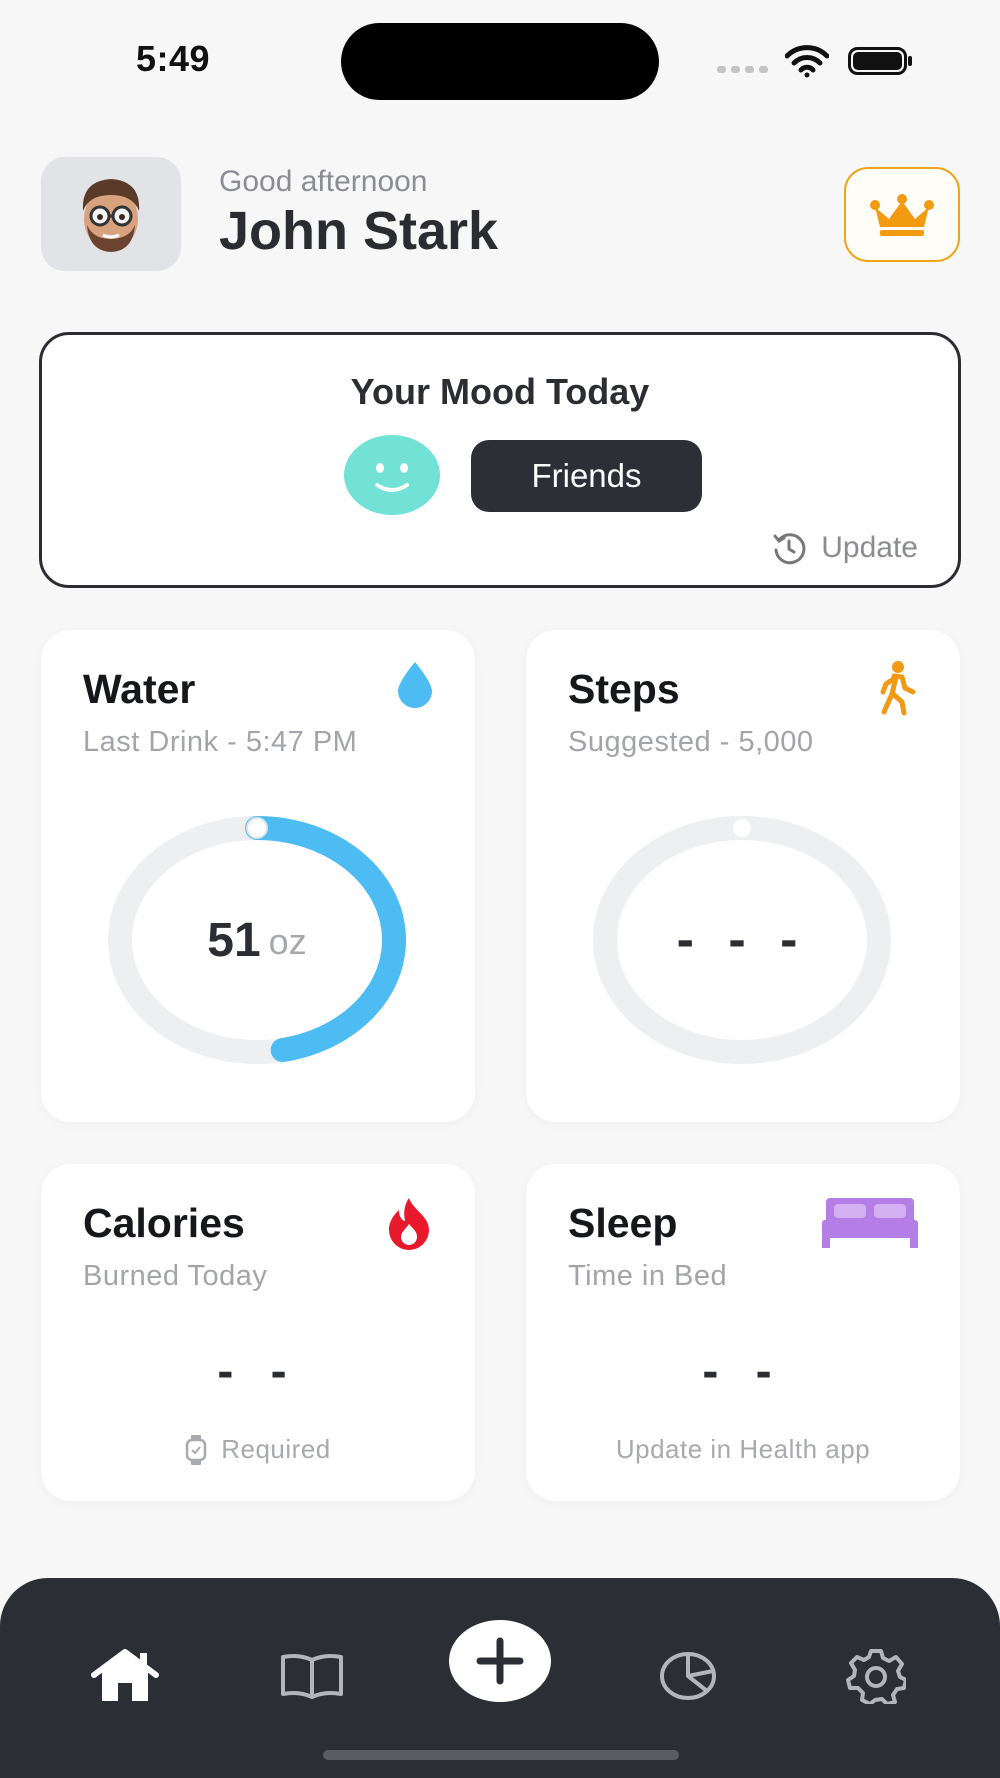 The height and width of the screenshot is (1778, 1000). Describe the element at coordinates (789, 549) in the screenshot. I see `refresh-clock-icon` at that location.